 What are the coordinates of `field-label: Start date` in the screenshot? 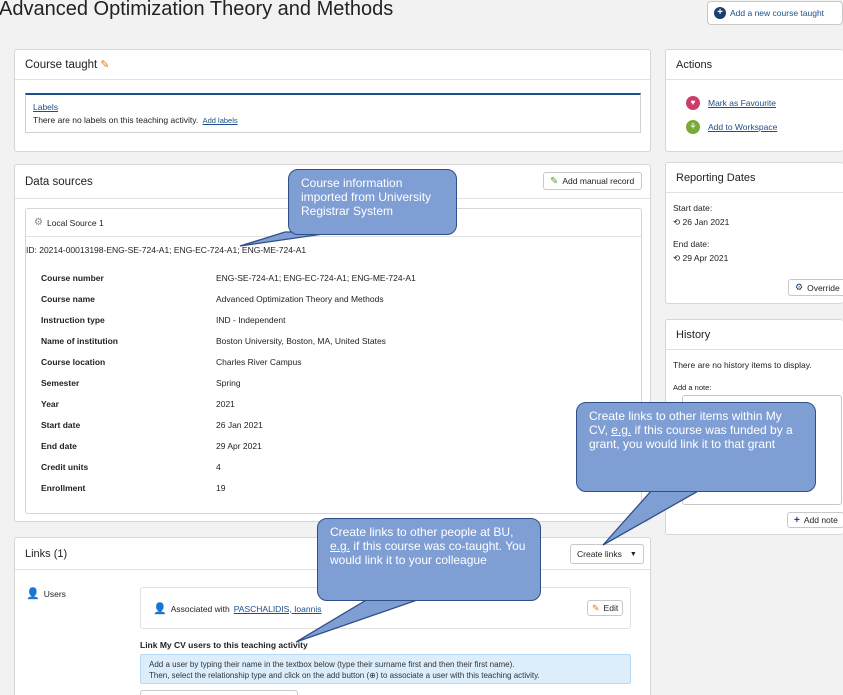 It's located at (61, 425).